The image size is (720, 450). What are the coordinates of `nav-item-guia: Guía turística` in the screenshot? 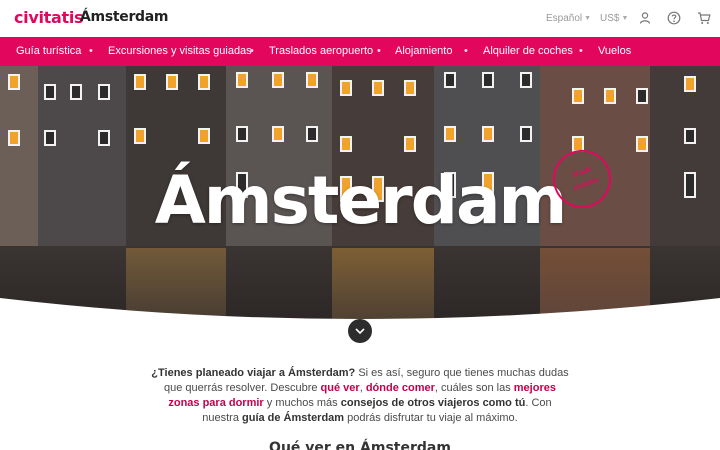 It's located at (48, 51).